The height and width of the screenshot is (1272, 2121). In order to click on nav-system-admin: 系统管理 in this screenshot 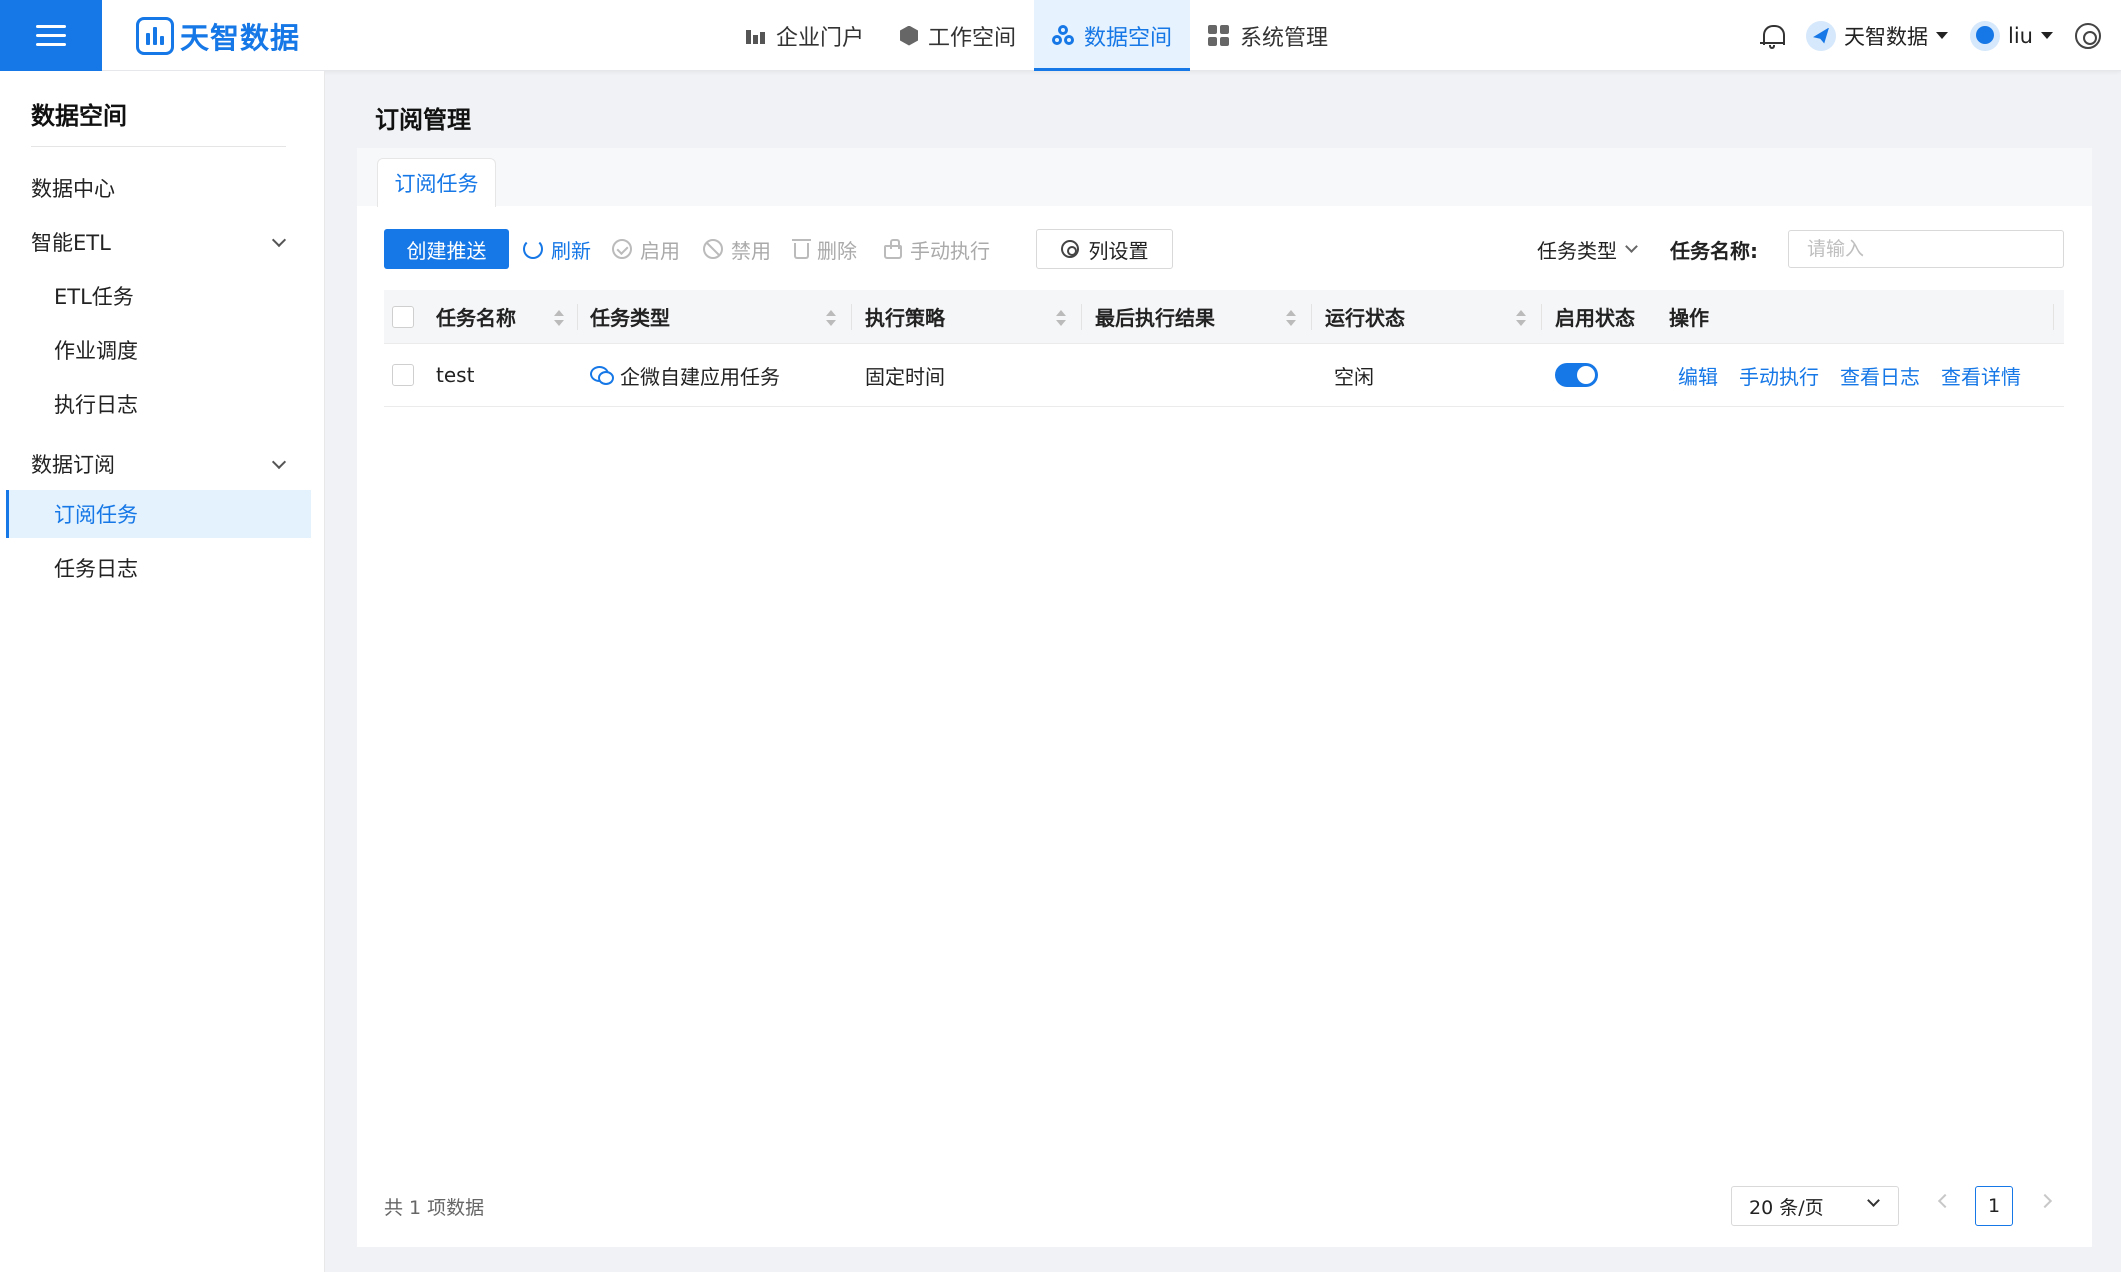, I will do `click(1268, 35)`.